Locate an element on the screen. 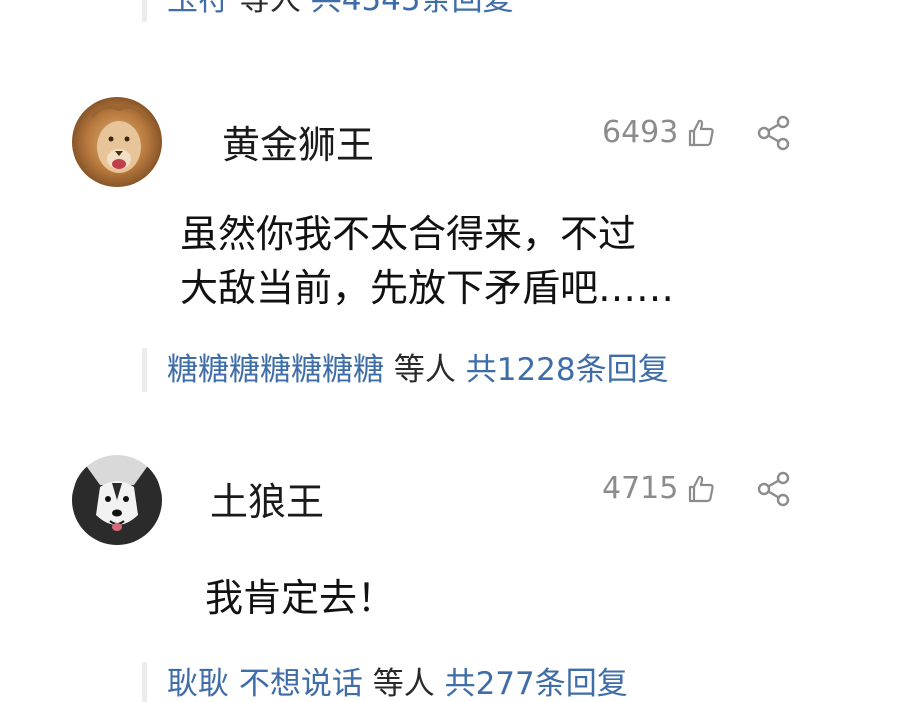 This screenshot has height=702, width=900. husky-dog-avatar is located at coordinates (117, 500).